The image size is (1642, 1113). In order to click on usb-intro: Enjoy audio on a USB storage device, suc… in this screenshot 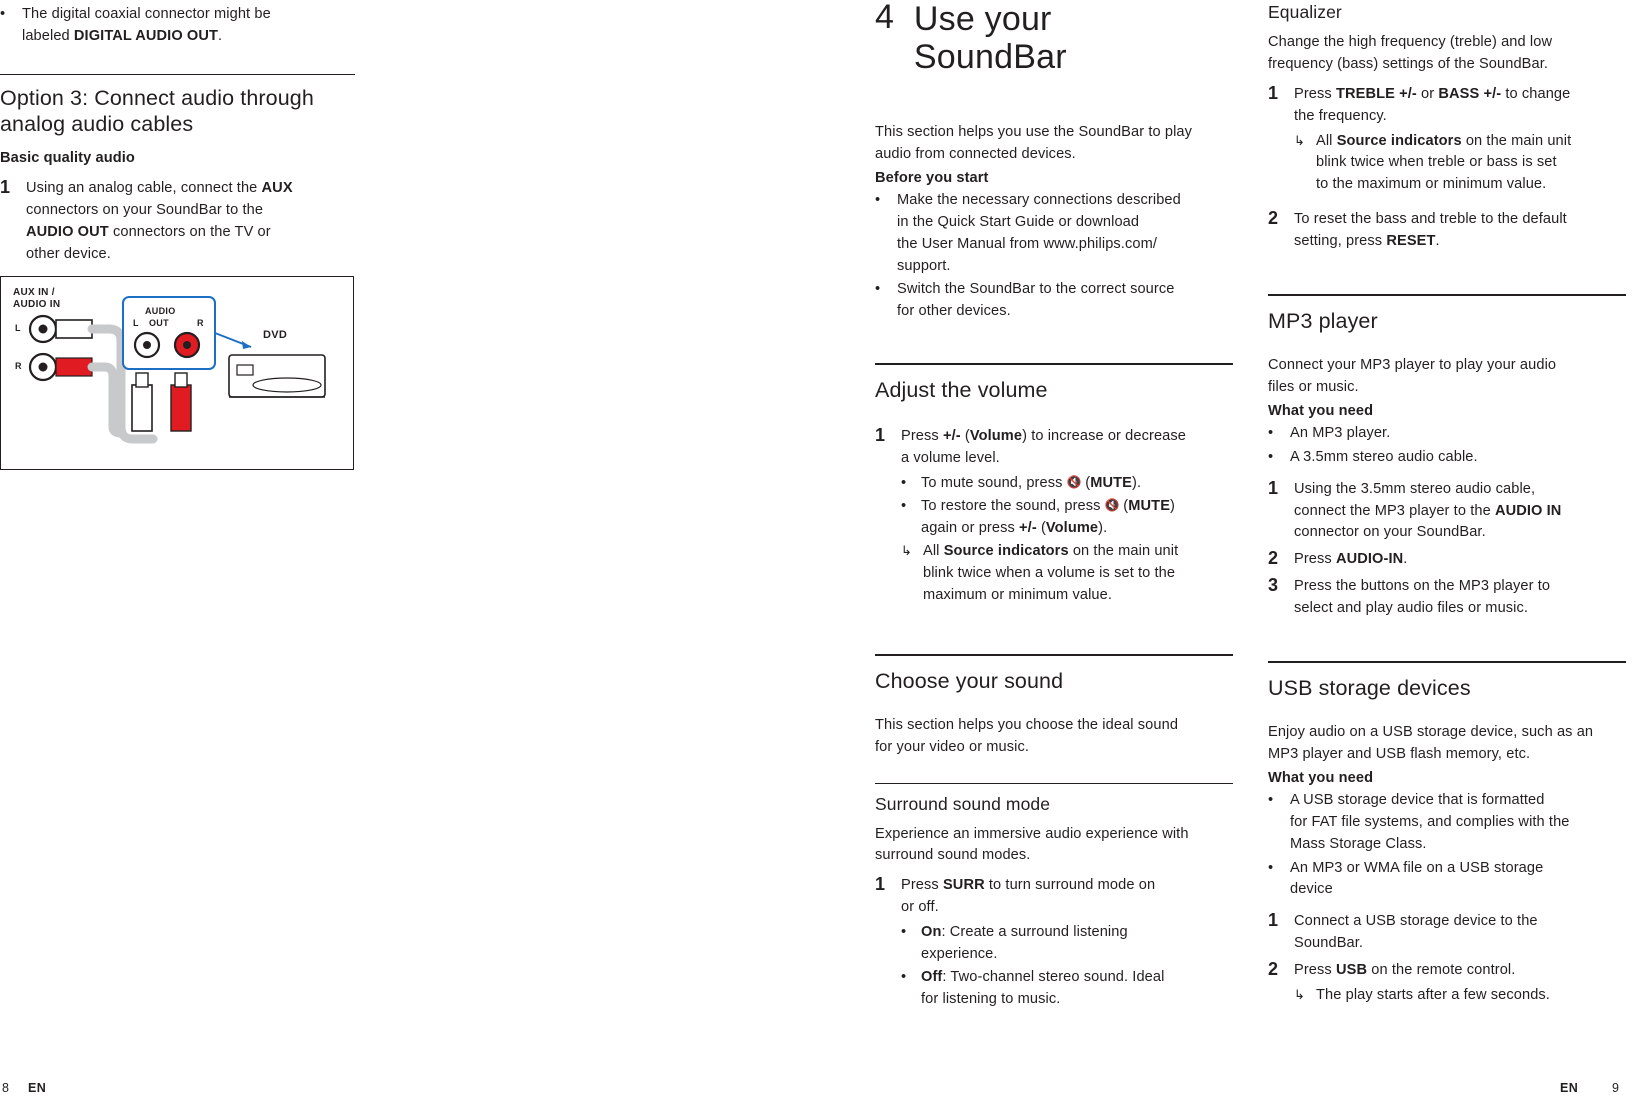, I will do `click(1447, 744)`.